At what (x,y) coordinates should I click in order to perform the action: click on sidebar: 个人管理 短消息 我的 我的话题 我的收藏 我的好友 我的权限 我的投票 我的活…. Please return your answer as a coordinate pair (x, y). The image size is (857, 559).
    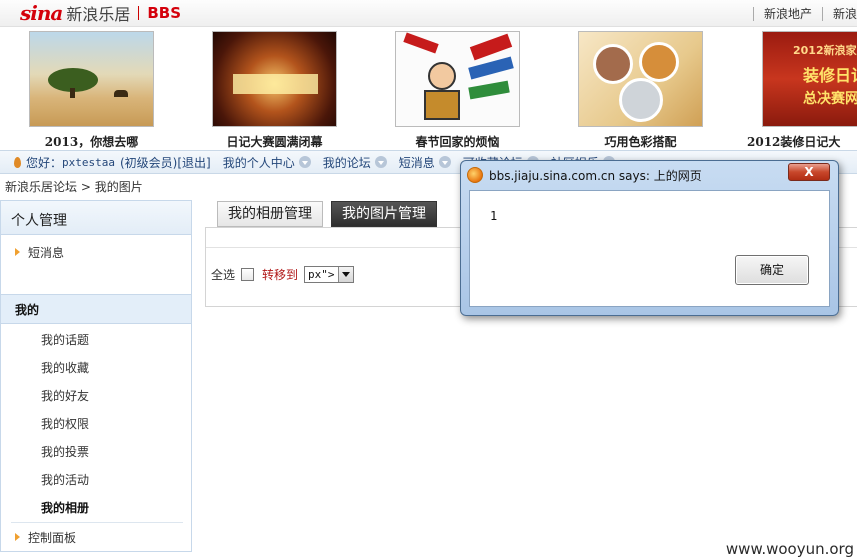
    Looking at the image, I should click on (96, 376).